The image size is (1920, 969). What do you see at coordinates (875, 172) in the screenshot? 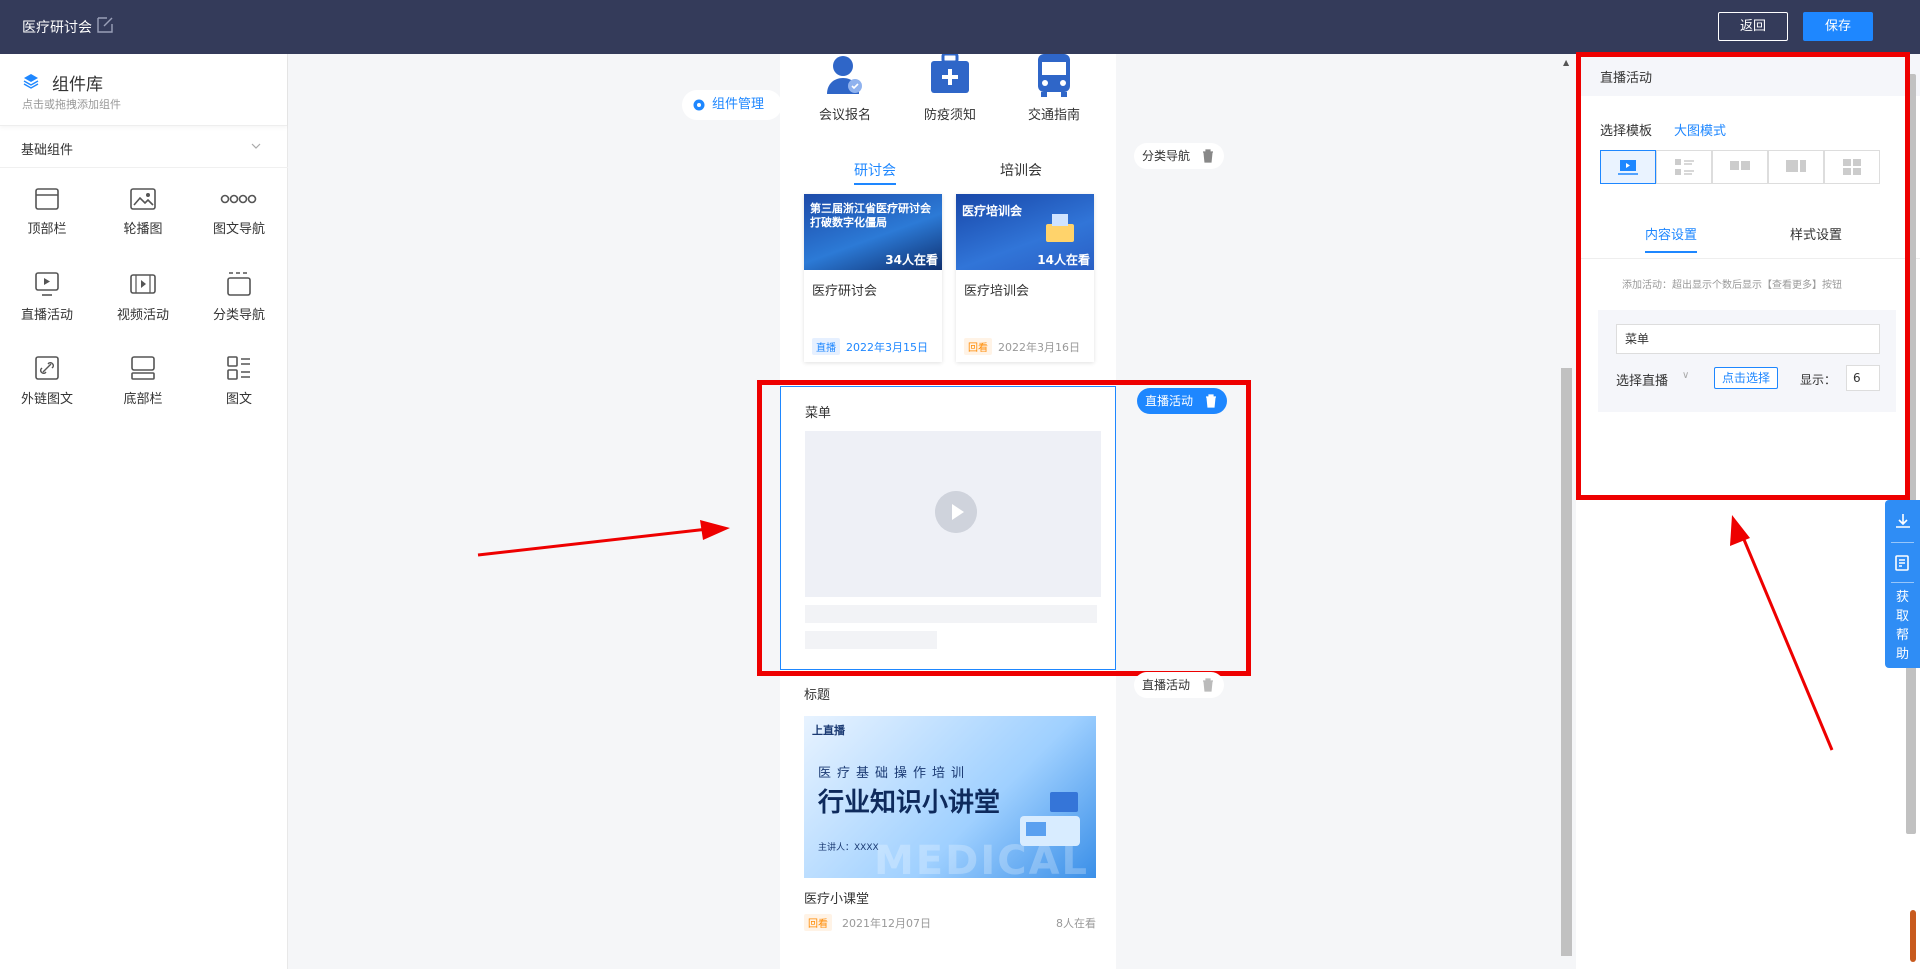
I see `tab-seminar: 研讨会` at bounding box center [875, 172].